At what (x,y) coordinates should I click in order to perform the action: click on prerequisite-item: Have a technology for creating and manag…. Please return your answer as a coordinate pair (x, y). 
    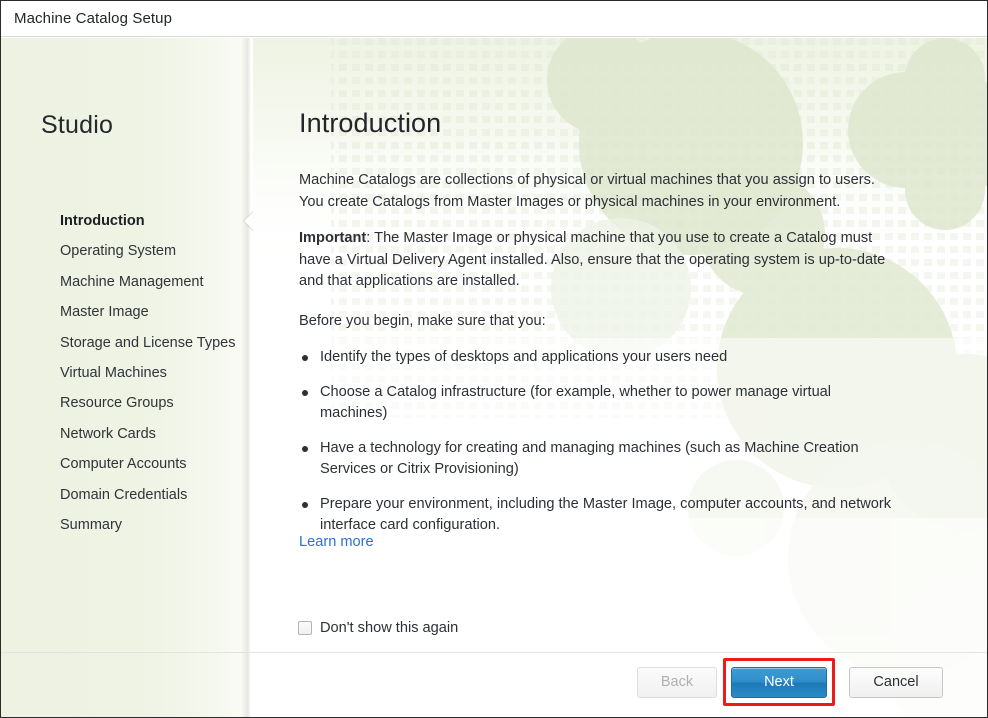
    Looking at the image, I should click on (599, 459).